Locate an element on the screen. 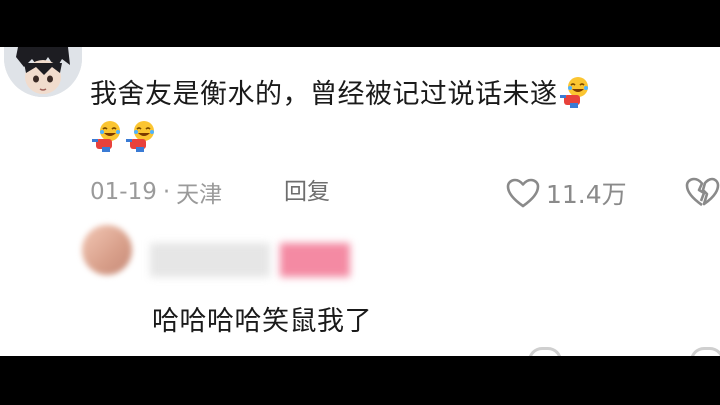 The image size is (720, 405). avatar is located at coordinates (43, 72).